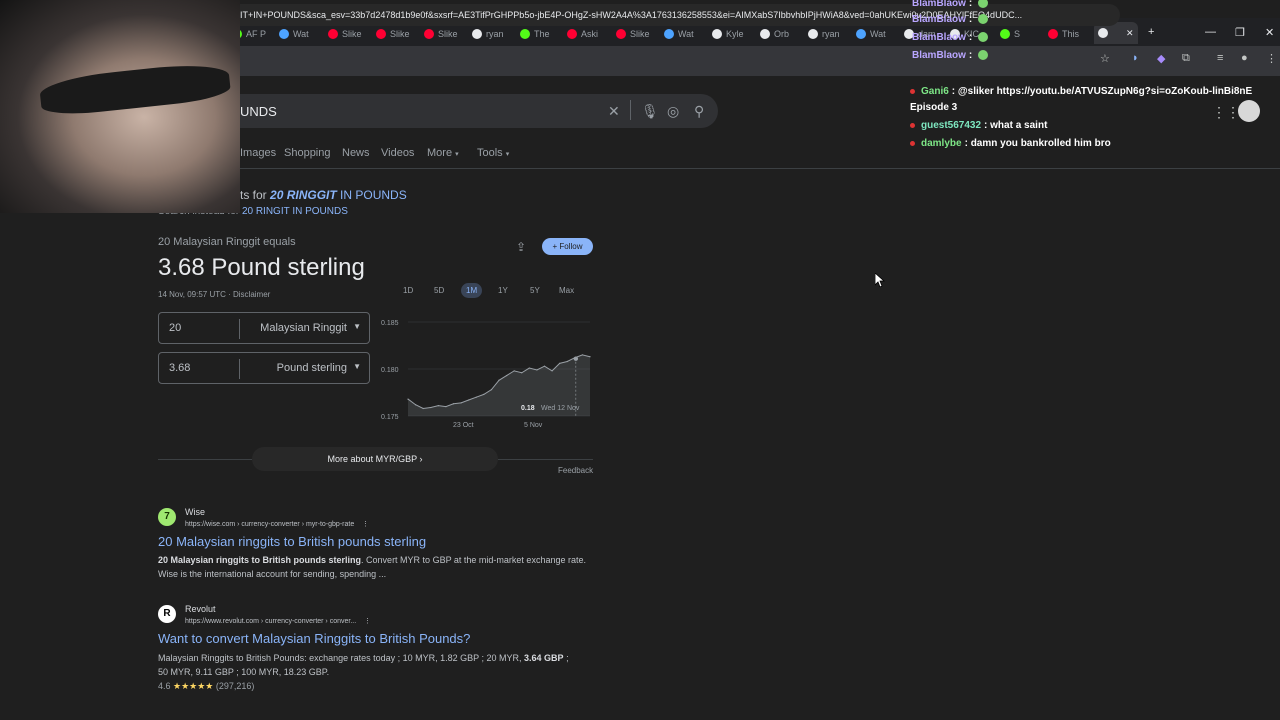 Image resolution: width=1280 pixels, height=720 pixels. I want to click on result-site: Revolut, so click(200, 609).